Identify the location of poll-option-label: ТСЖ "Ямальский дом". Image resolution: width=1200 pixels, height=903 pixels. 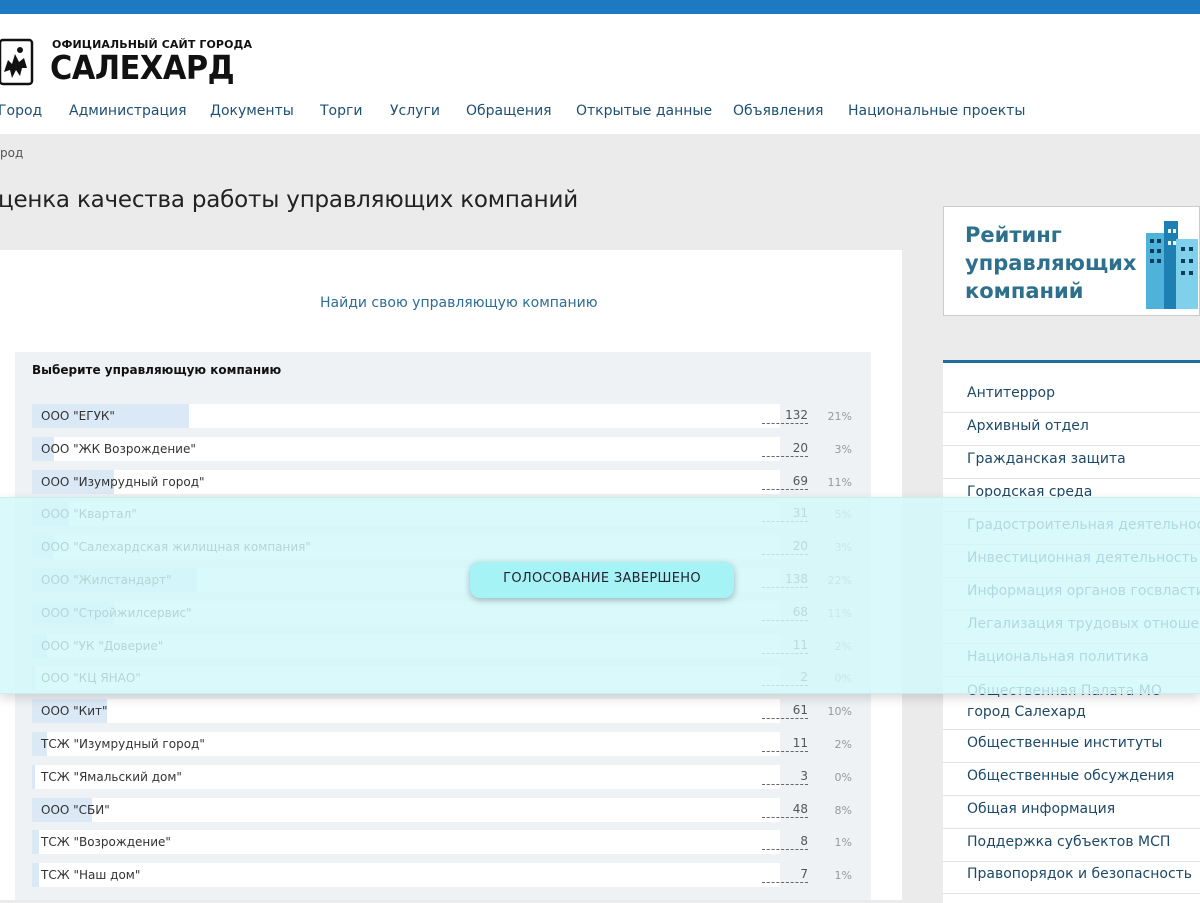
(111, 777).